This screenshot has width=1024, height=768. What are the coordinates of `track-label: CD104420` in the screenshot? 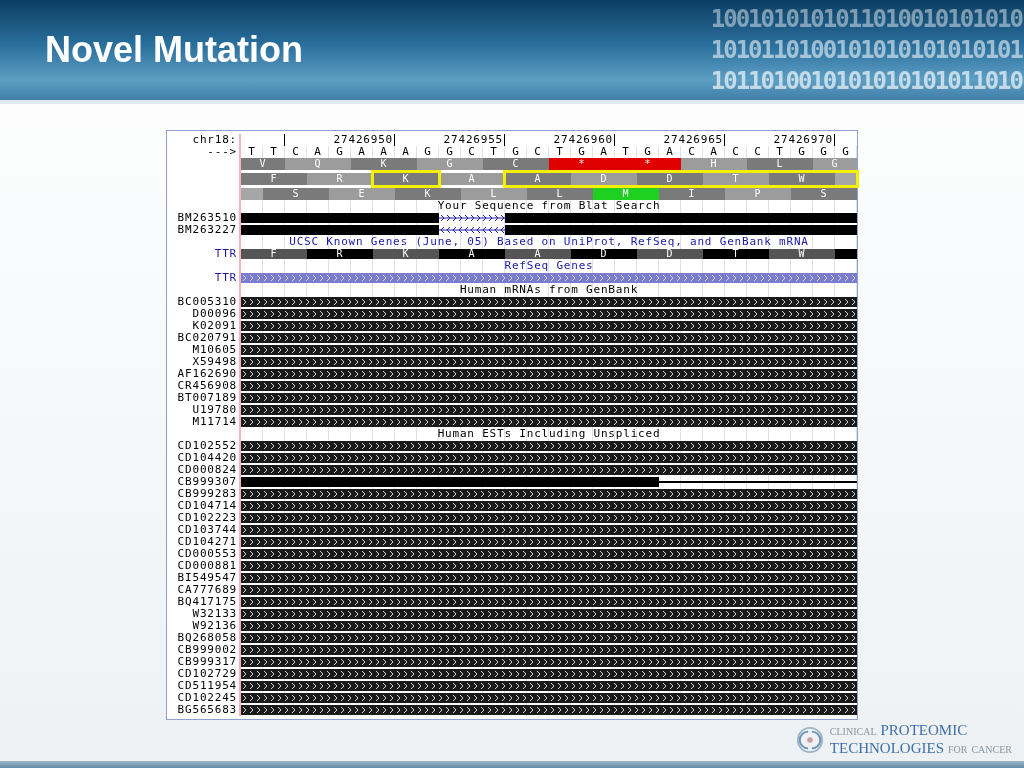 It's located at (203, 458).